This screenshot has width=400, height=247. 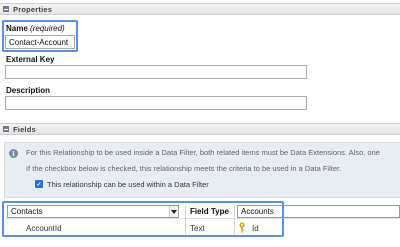 I want to click on properties-section-header: Properties, so click(x=200, y=9).